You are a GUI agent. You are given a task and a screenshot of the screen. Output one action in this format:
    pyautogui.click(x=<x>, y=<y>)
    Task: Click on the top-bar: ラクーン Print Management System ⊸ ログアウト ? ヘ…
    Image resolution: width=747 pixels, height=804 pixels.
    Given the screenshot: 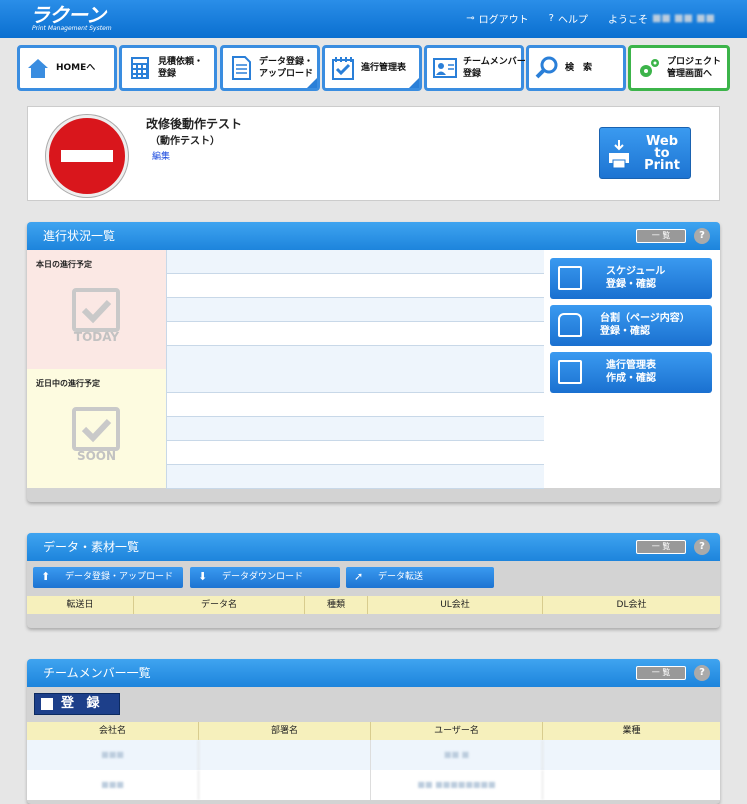 What is the action you would take?
    pyautogui.click(x=373, y=19)
    